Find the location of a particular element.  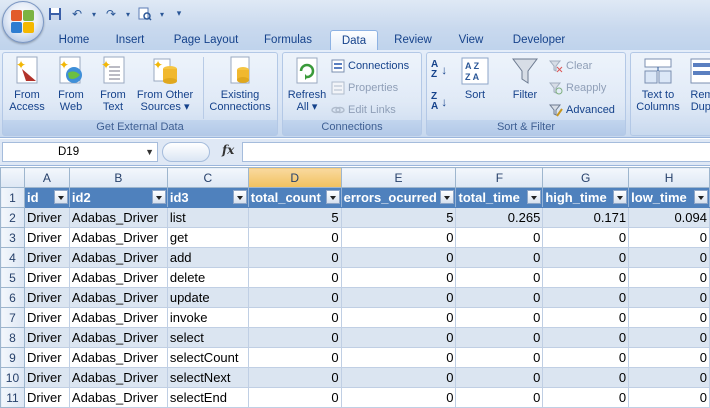

column-header: B is located at coordinates (118, 177).